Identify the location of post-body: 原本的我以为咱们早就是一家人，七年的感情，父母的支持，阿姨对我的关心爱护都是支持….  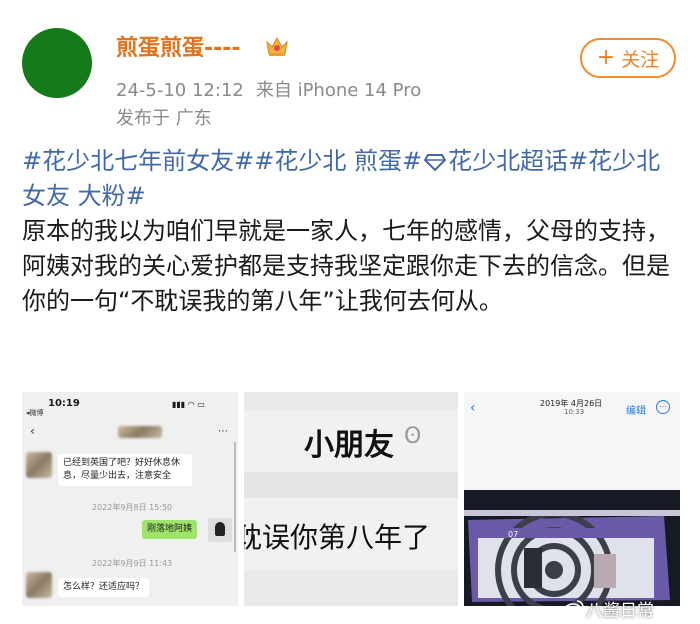
(346, 266).